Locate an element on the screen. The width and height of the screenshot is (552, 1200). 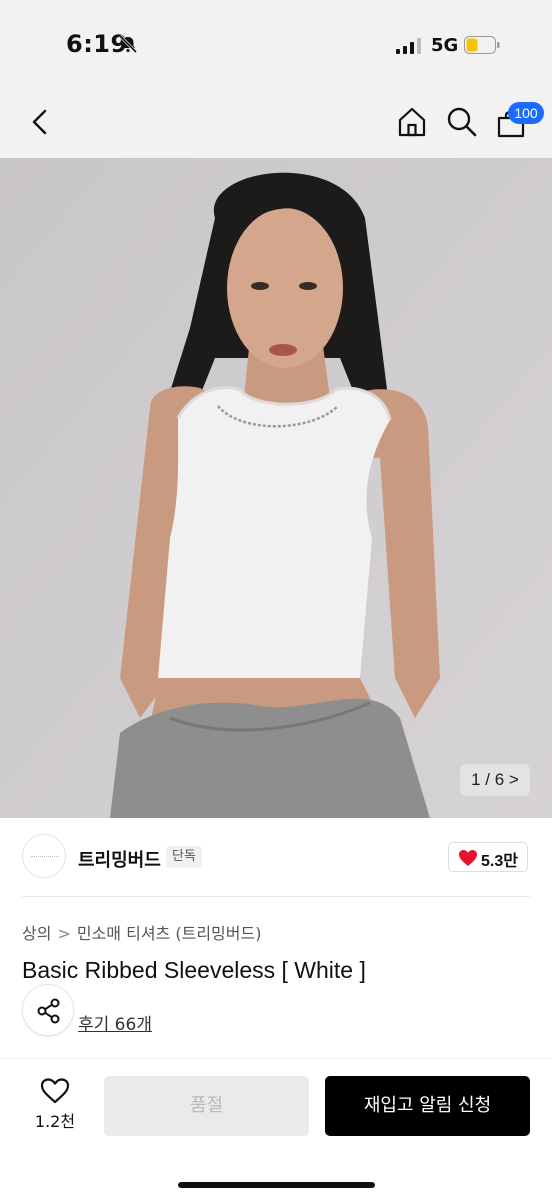
cart-count-badge: 100 is located at coordinates (526, 113).